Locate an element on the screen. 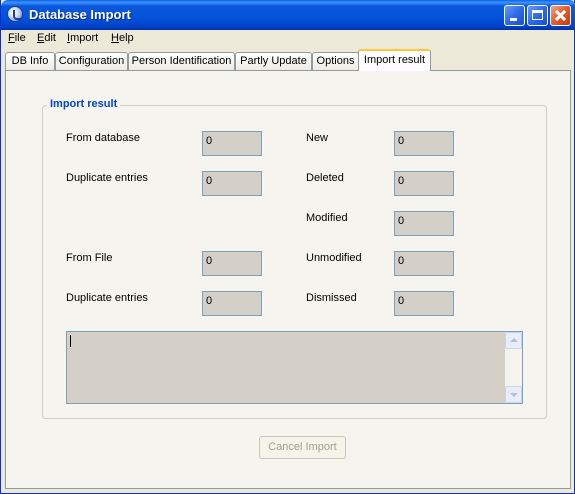  log-vertical-scrollbar is located at coordinates (513, 367).